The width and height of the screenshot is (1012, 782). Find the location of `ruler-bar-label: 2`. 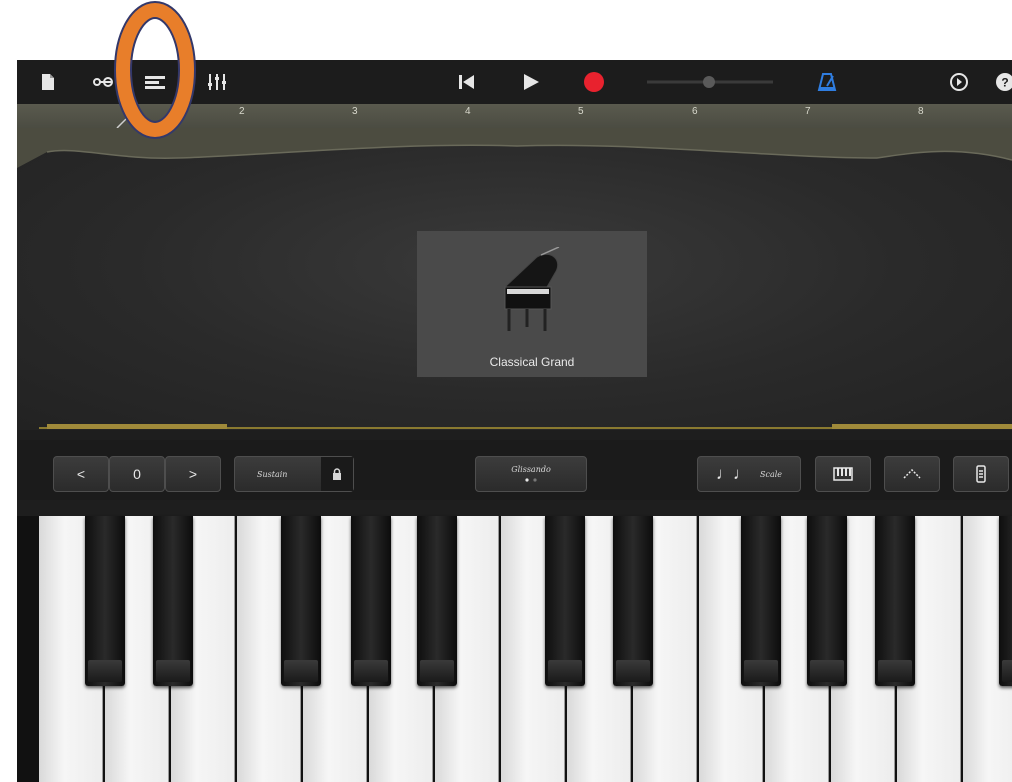

ruler-bar-label: 2 is located at coordinates (242, 111).